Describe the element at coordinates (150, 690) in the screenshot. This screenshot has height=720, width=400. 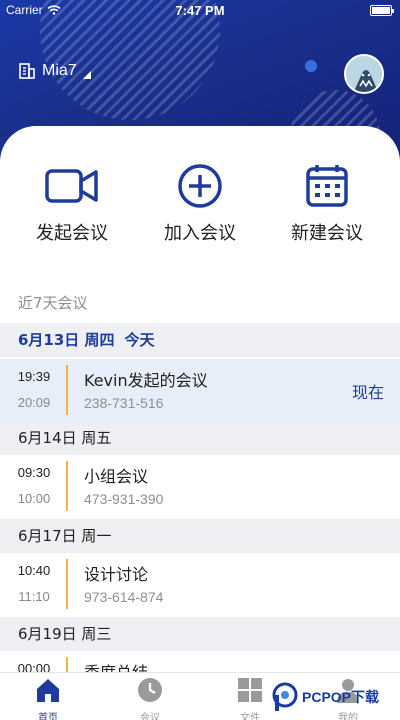
I see `clock-icon` at that location.